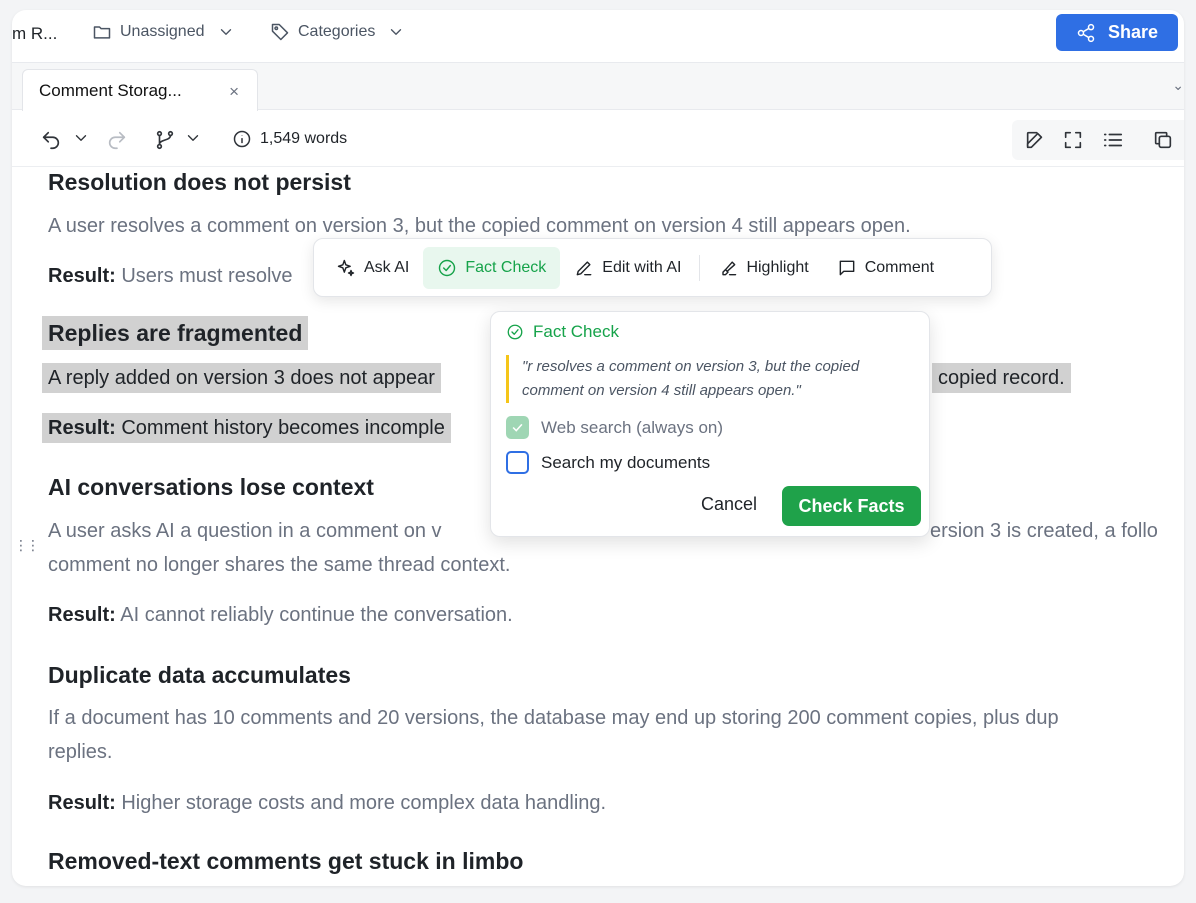  What do you see at coordinates (286, 861) in the screenshot?
I see `heading-removed-text: Removed-text comments get stuck in limbo` at bounding box center [286, 861].